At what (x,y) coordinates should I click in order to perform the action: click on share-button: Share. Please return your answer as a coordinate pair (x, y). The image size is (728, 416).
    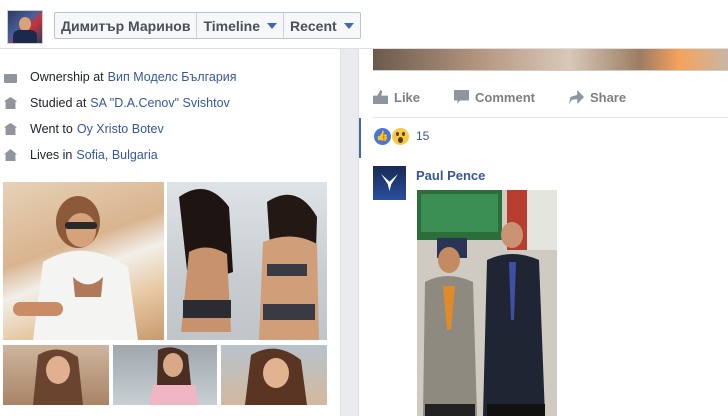
    Looking at the image, I should click on (597, 97).